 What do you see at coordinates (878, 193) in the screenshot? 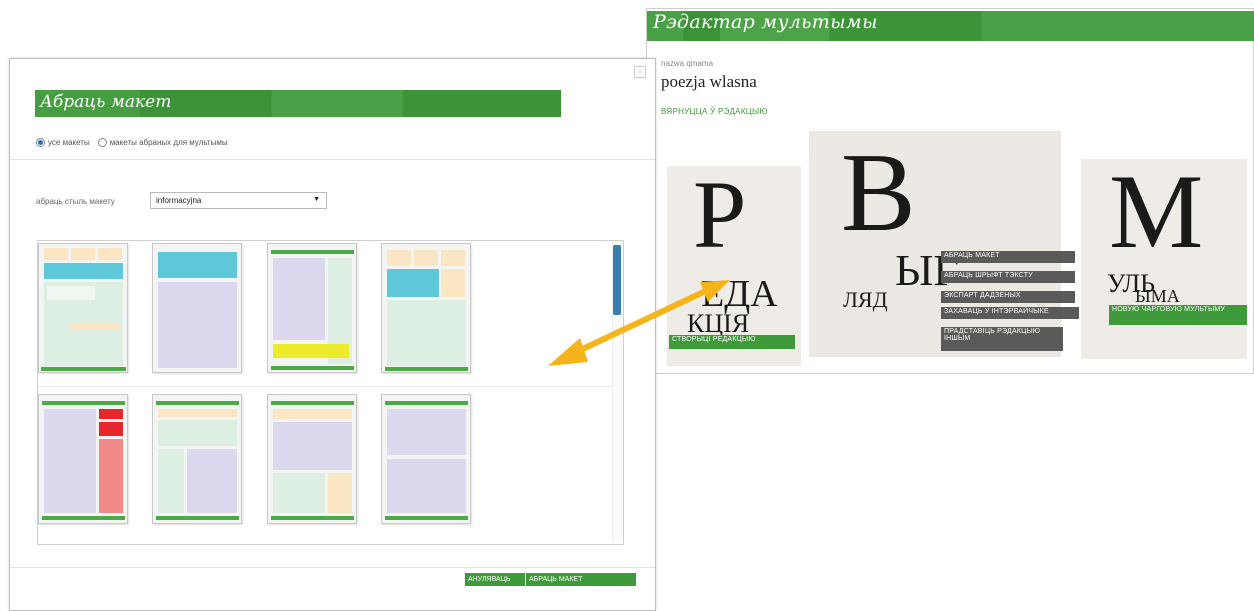
I see `card-vyhlad-letter: В` at bounding box center [878, 193].